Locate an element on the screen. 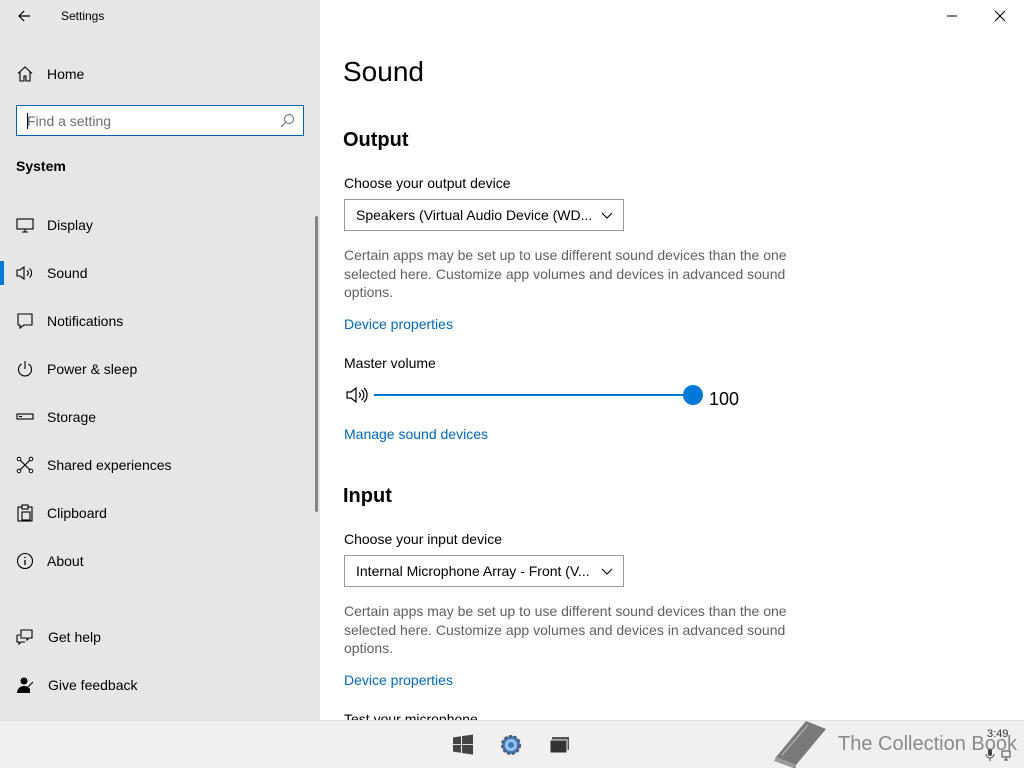 The height and width of the screenshot is (768, 1024). close-button is located at coordinates (1000, 16).